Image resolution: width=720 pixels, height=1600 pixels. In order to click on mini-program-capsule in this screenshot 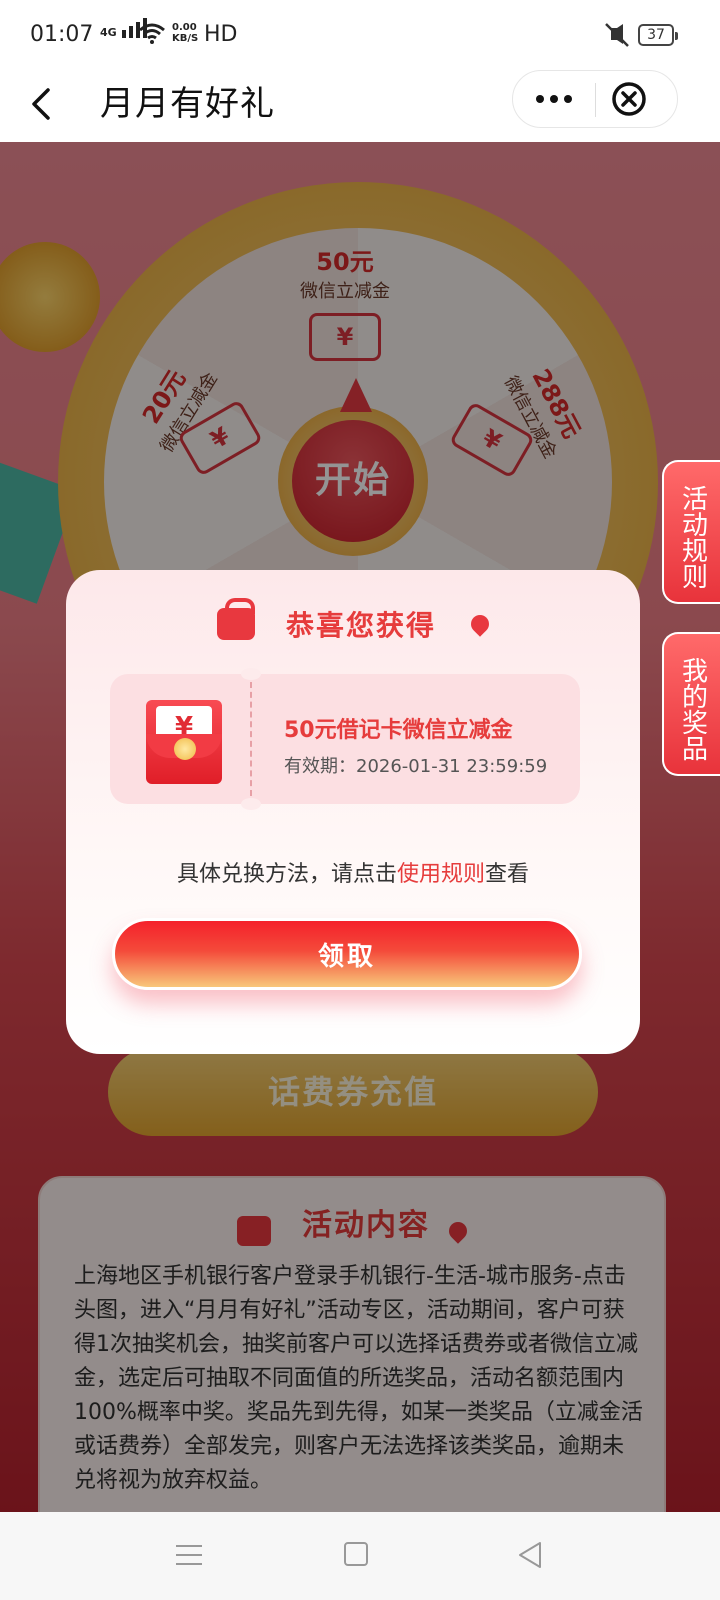, I will do `click(595, 99)`.